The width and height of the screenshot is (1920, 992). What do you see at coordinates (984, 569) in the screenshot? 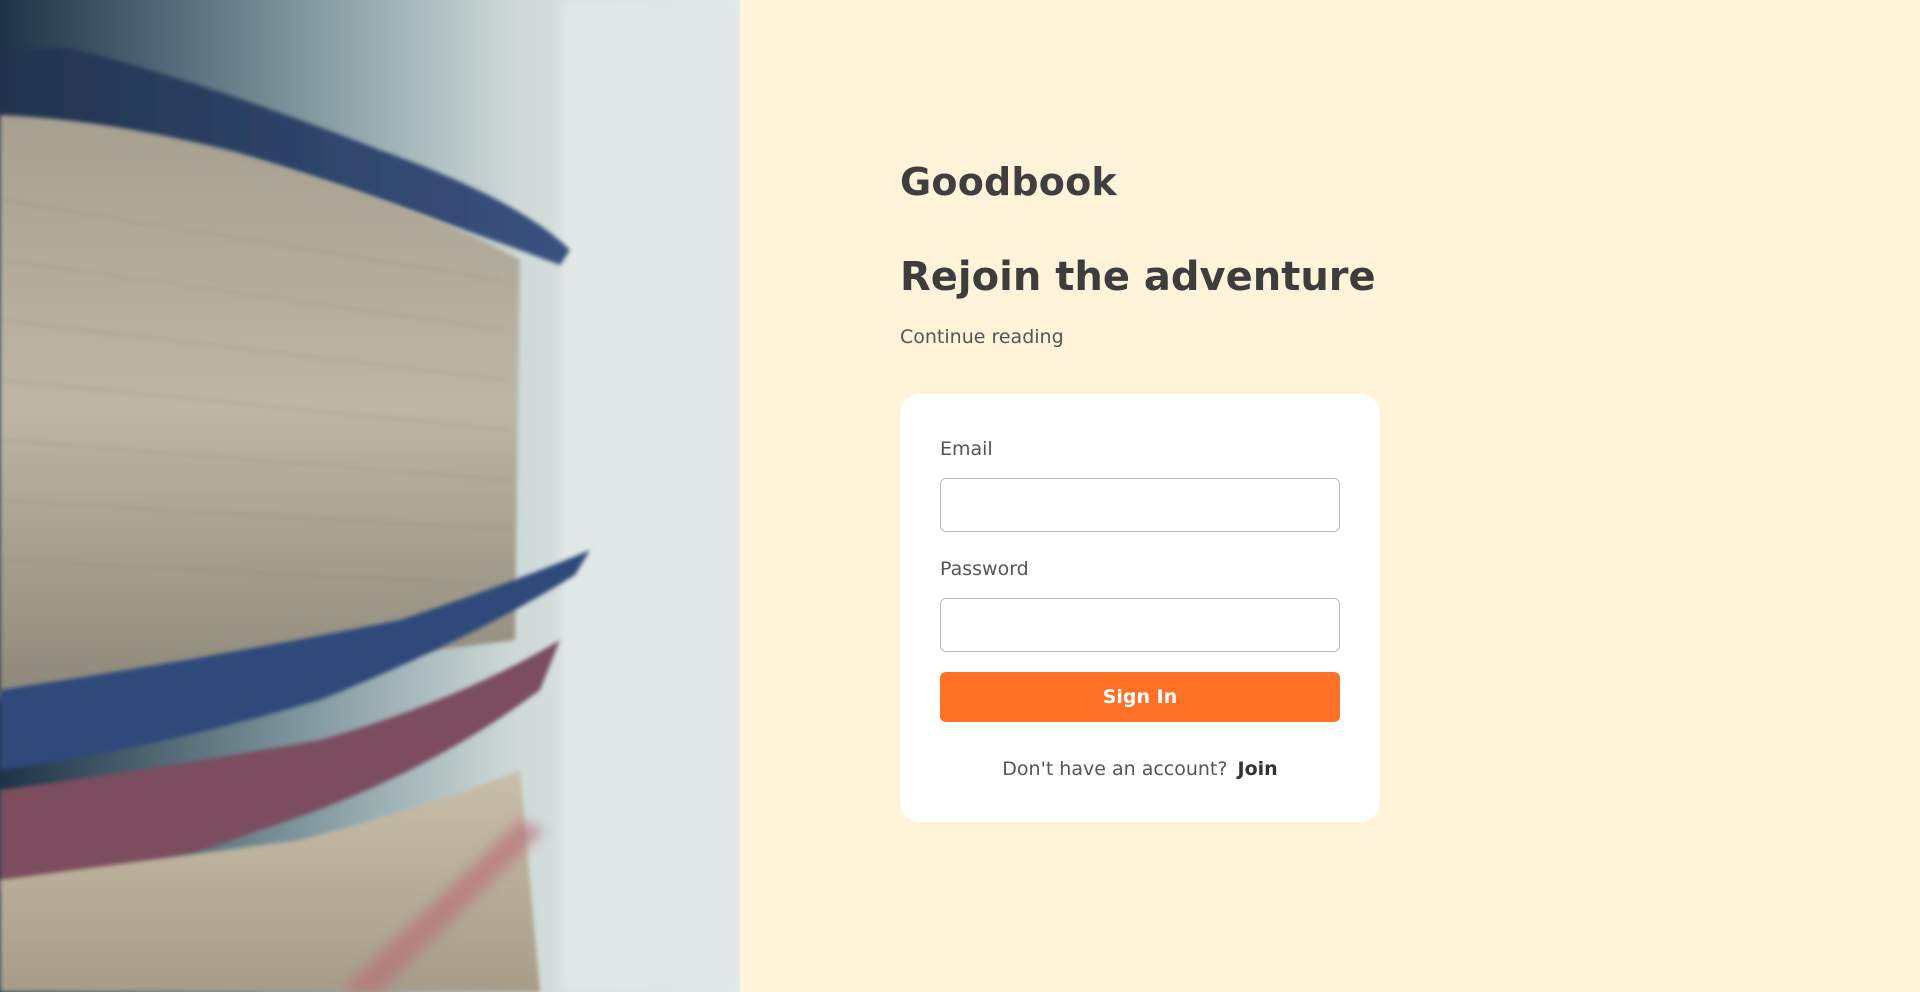
I see `password-label: Password` at bounding box center [984, 569].